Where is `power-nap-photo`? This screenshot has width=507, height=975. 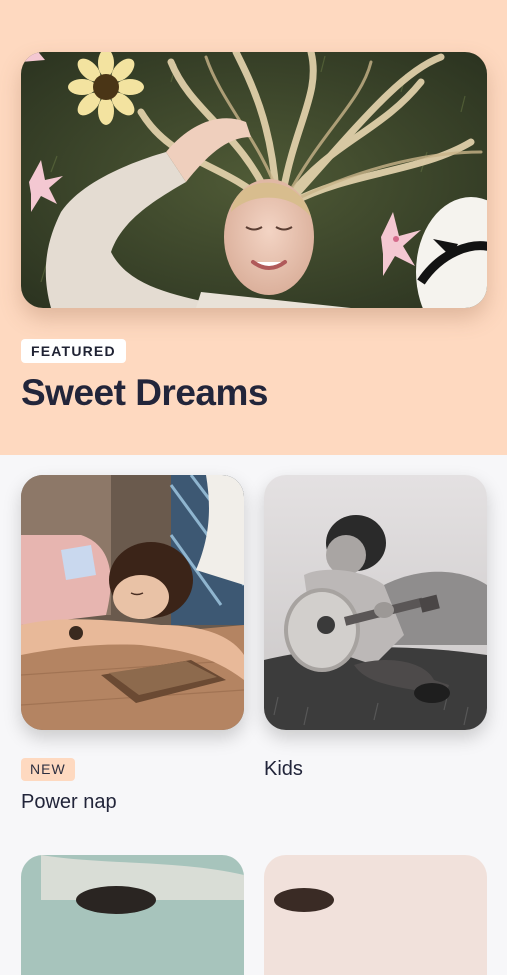
power-nap-photo is located at coordinates (132, 602).